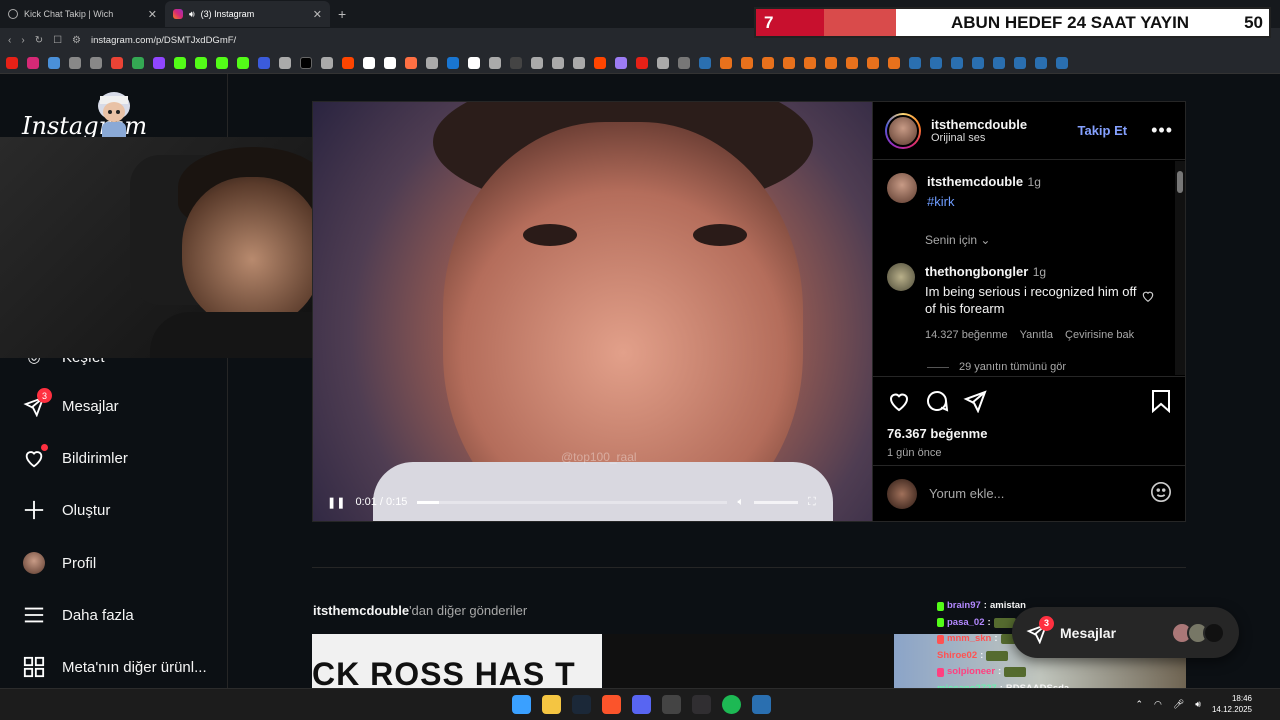 The image size is (1280, 720). Describe the element at coordinates (1178, 704) in the screenshot. I see `microphone-icon: 🎤︎` at that location.